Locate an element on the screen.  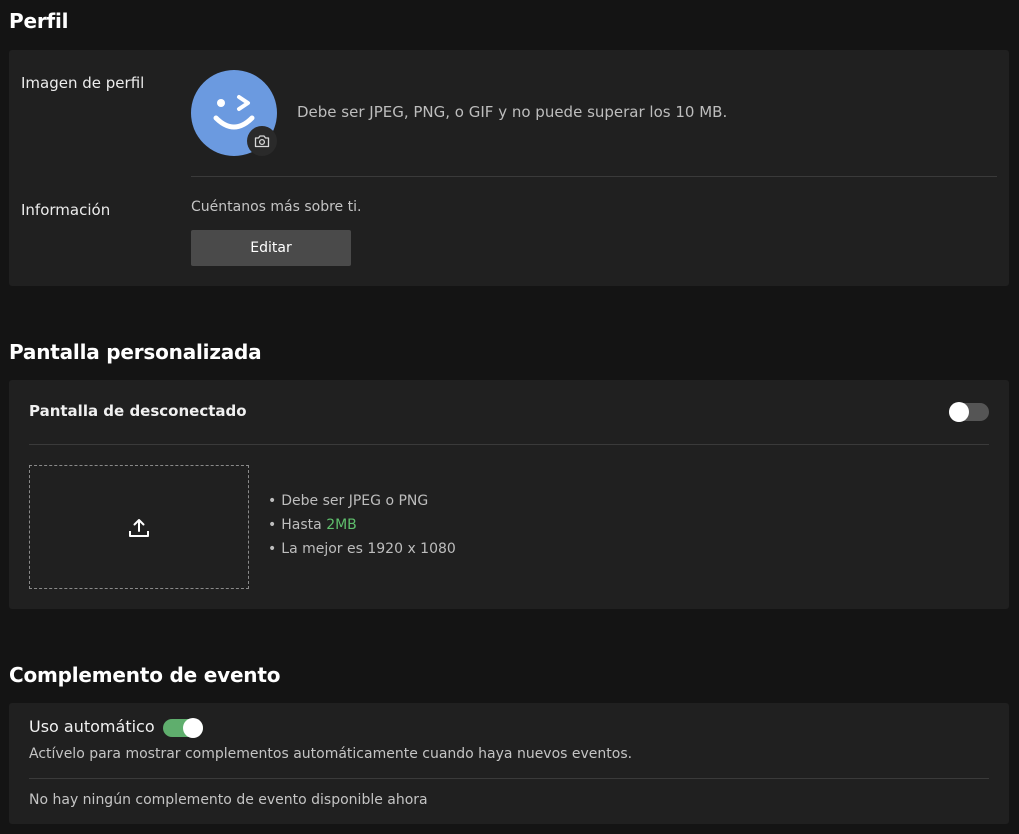
camera-icon is located at coordinates (262, 141).